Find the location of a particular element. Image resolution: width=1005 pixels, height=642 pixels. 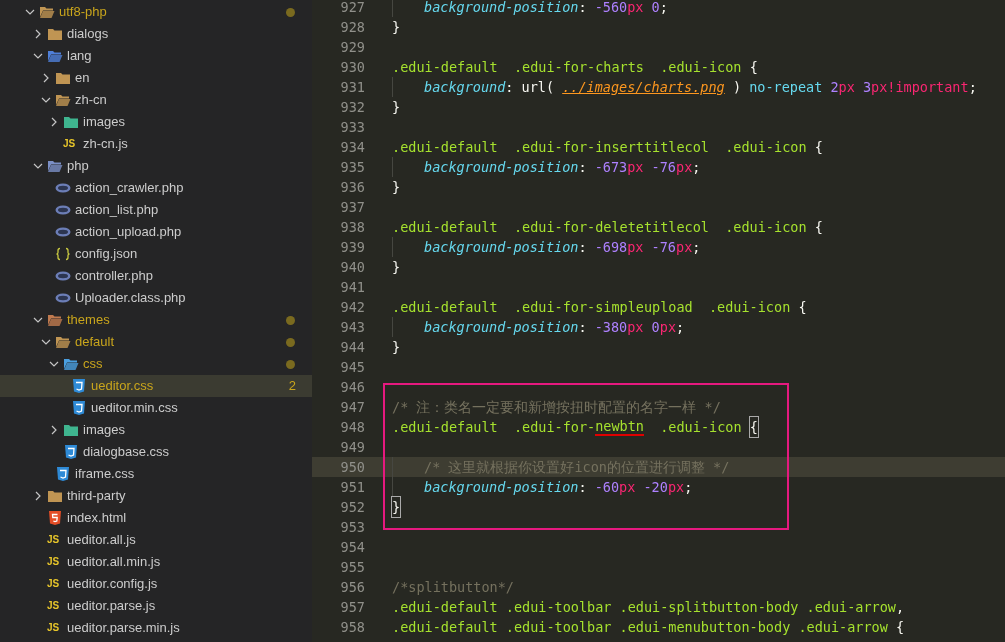

line-number: 958 is located at coordinates (352, 627).